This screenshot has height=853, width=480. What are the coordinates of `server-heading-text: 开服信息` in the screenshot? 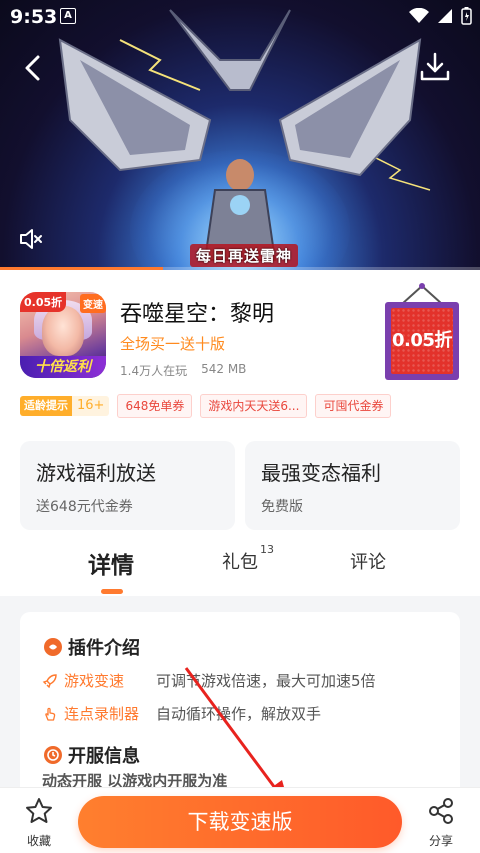 It's located at (104, 756).